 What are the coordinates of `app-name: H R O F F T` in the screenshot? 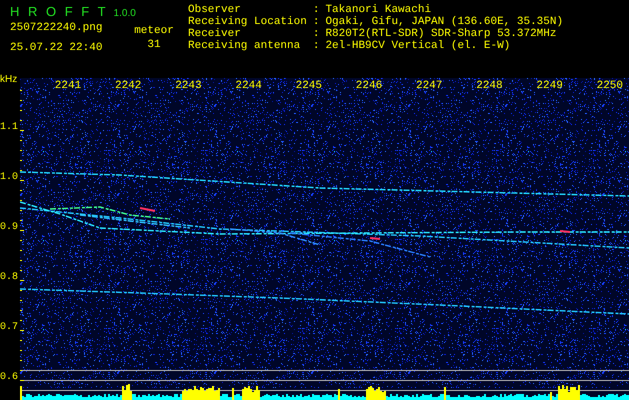 It's located at (58, 11).